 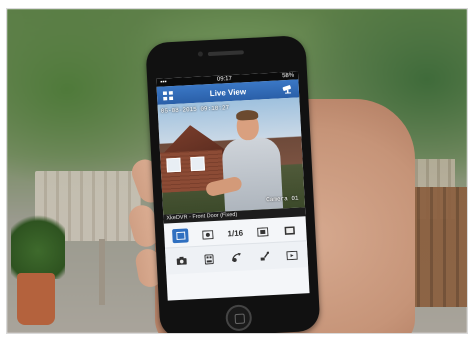 I want to click on video-timestamp: 05-08-2015 09:10:27, so click(x=195, y=109).